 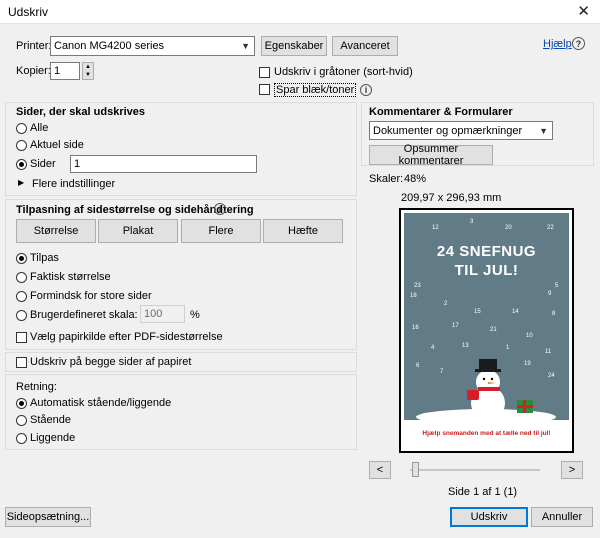 What do you see at coordinates (441, 112) in the screenshot?
I see `comments-header: Kommentarer & Formularer` at bounding box center [441, 112].